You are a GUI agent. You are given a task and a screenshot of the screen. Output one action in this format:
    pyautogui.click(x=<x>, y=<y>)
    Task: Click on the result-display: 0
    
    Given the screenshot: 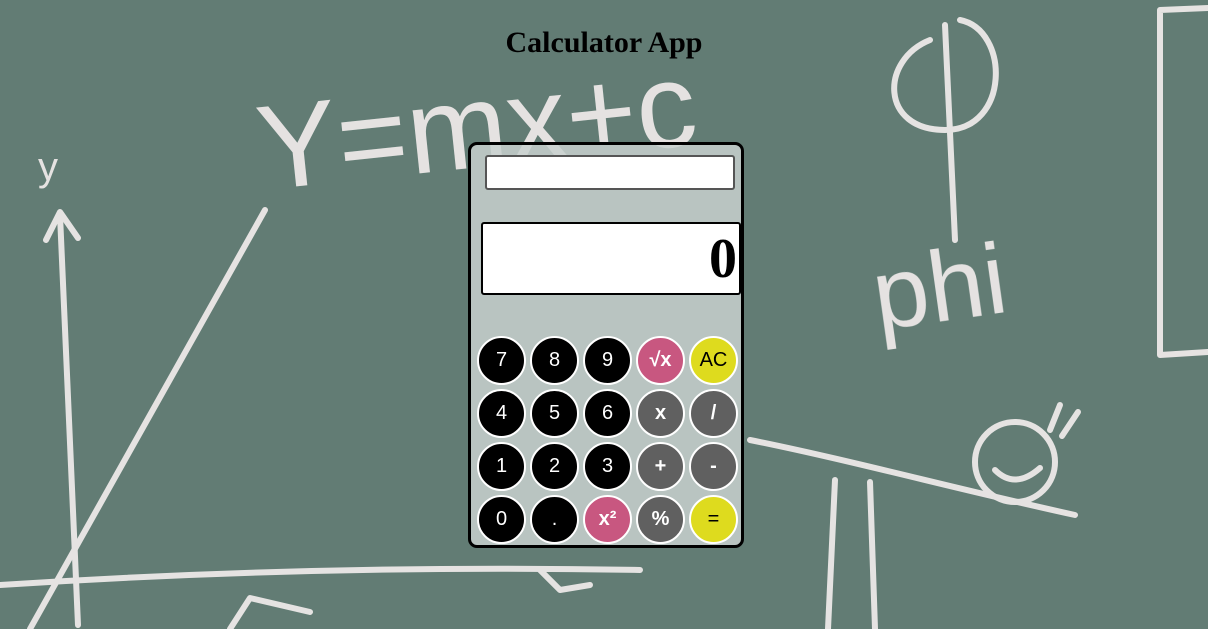 What is the action you would take?
    pyautogui.click(x=611, y=258)
    